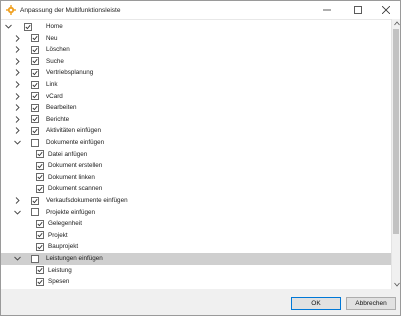 The width and height of the screenshot is (401, 316). Describe the element at coordinates (71, 177) in the screenshot. I see `tree-item-label: Dokument linken` at that location.